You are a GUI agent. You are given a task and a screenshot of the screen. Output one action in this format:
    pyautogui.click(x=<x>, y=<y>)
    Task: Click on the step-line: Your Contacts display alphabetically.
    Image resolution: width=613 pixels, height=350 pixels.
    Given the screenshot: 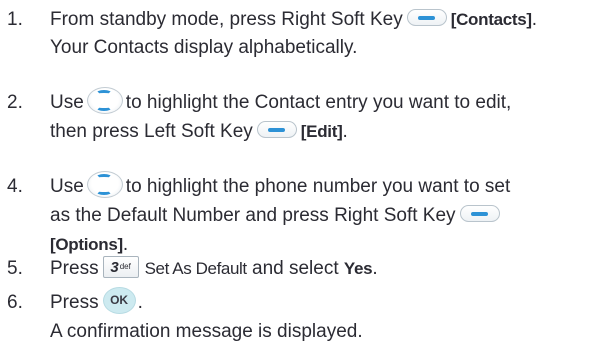 What is the action you would take?
    pyautogui.click(x=203, y=48)
    